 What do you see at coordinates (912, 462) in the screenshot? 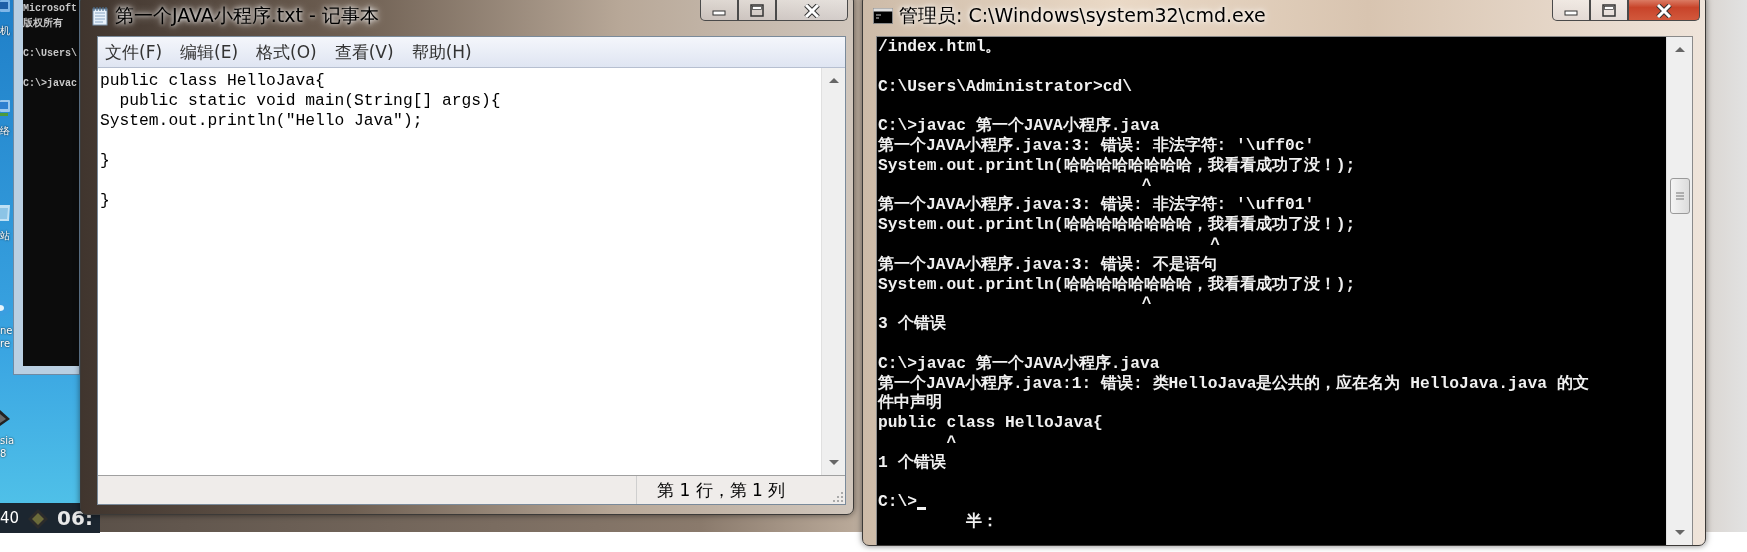
I see `console-line: 1 个错误` at bounding box center [912, 462].